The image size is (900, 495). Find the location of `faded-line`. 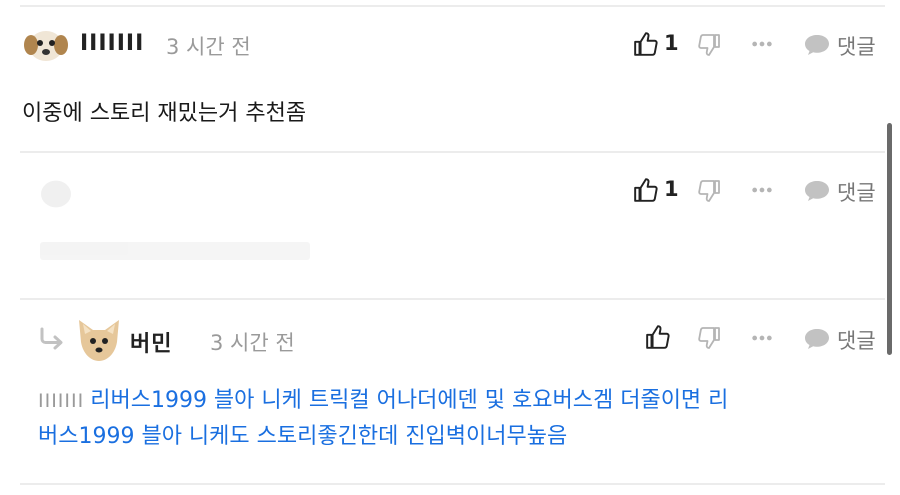

faded-line is located at coordinates (175, 251).